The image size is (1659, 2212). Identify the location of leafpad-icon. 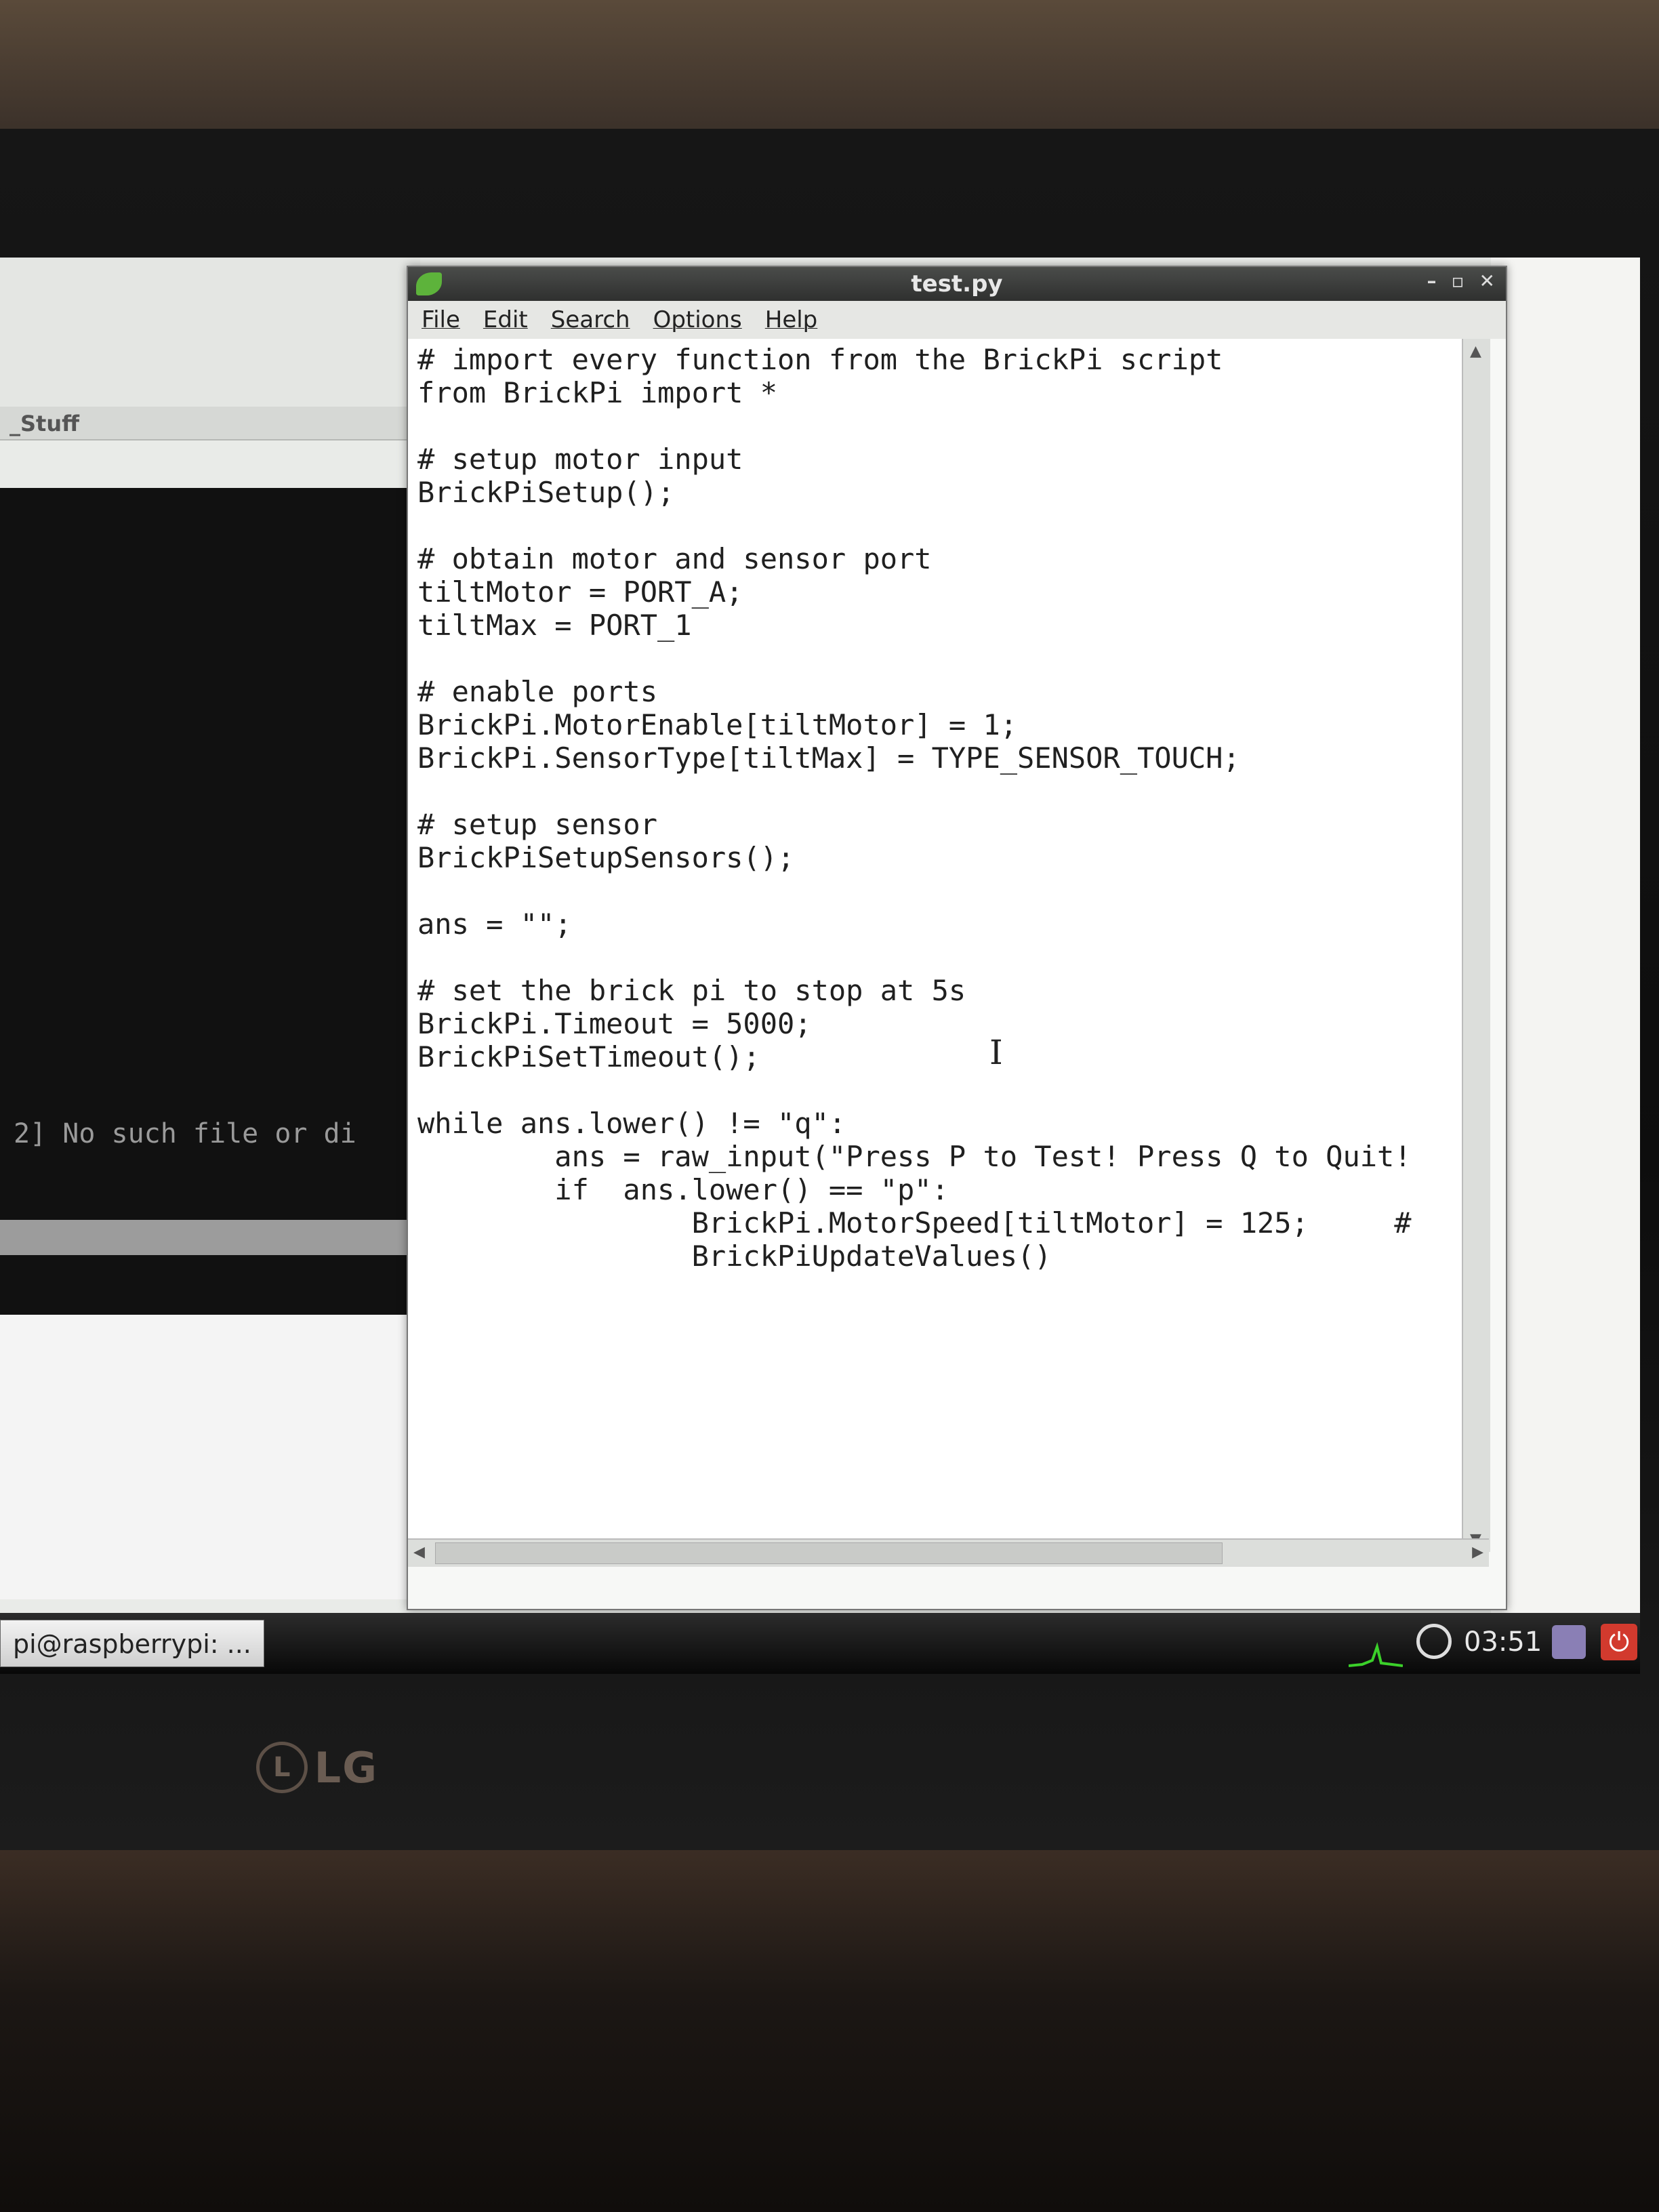
(429, 284).